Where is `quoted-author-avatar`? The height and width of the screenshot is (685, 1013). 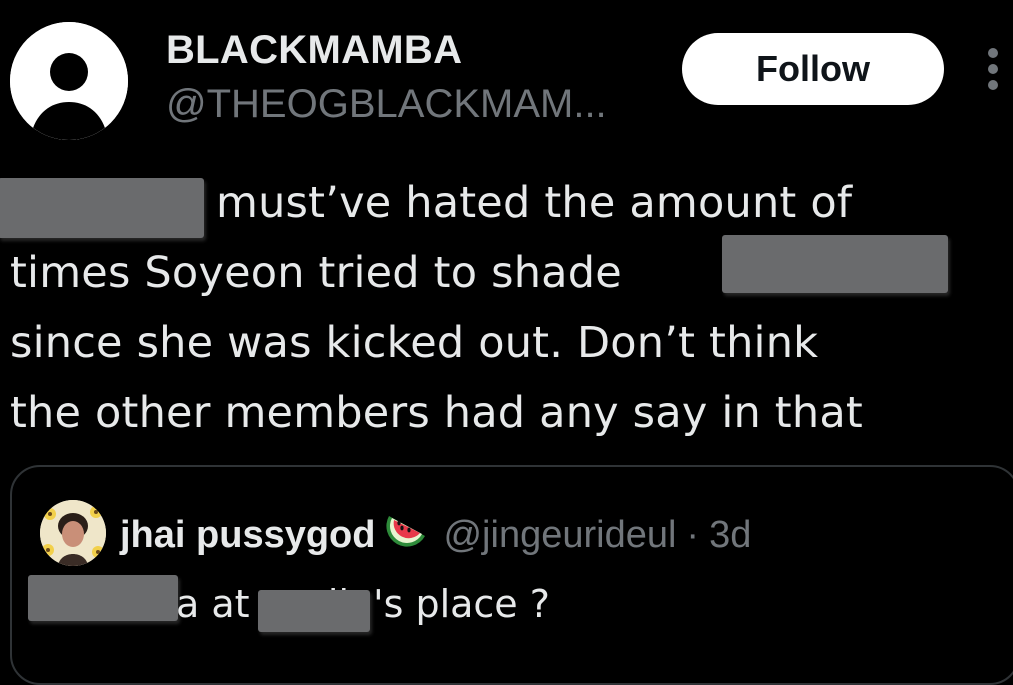
quoted-author-avatar is located at coordinates (73, 533).